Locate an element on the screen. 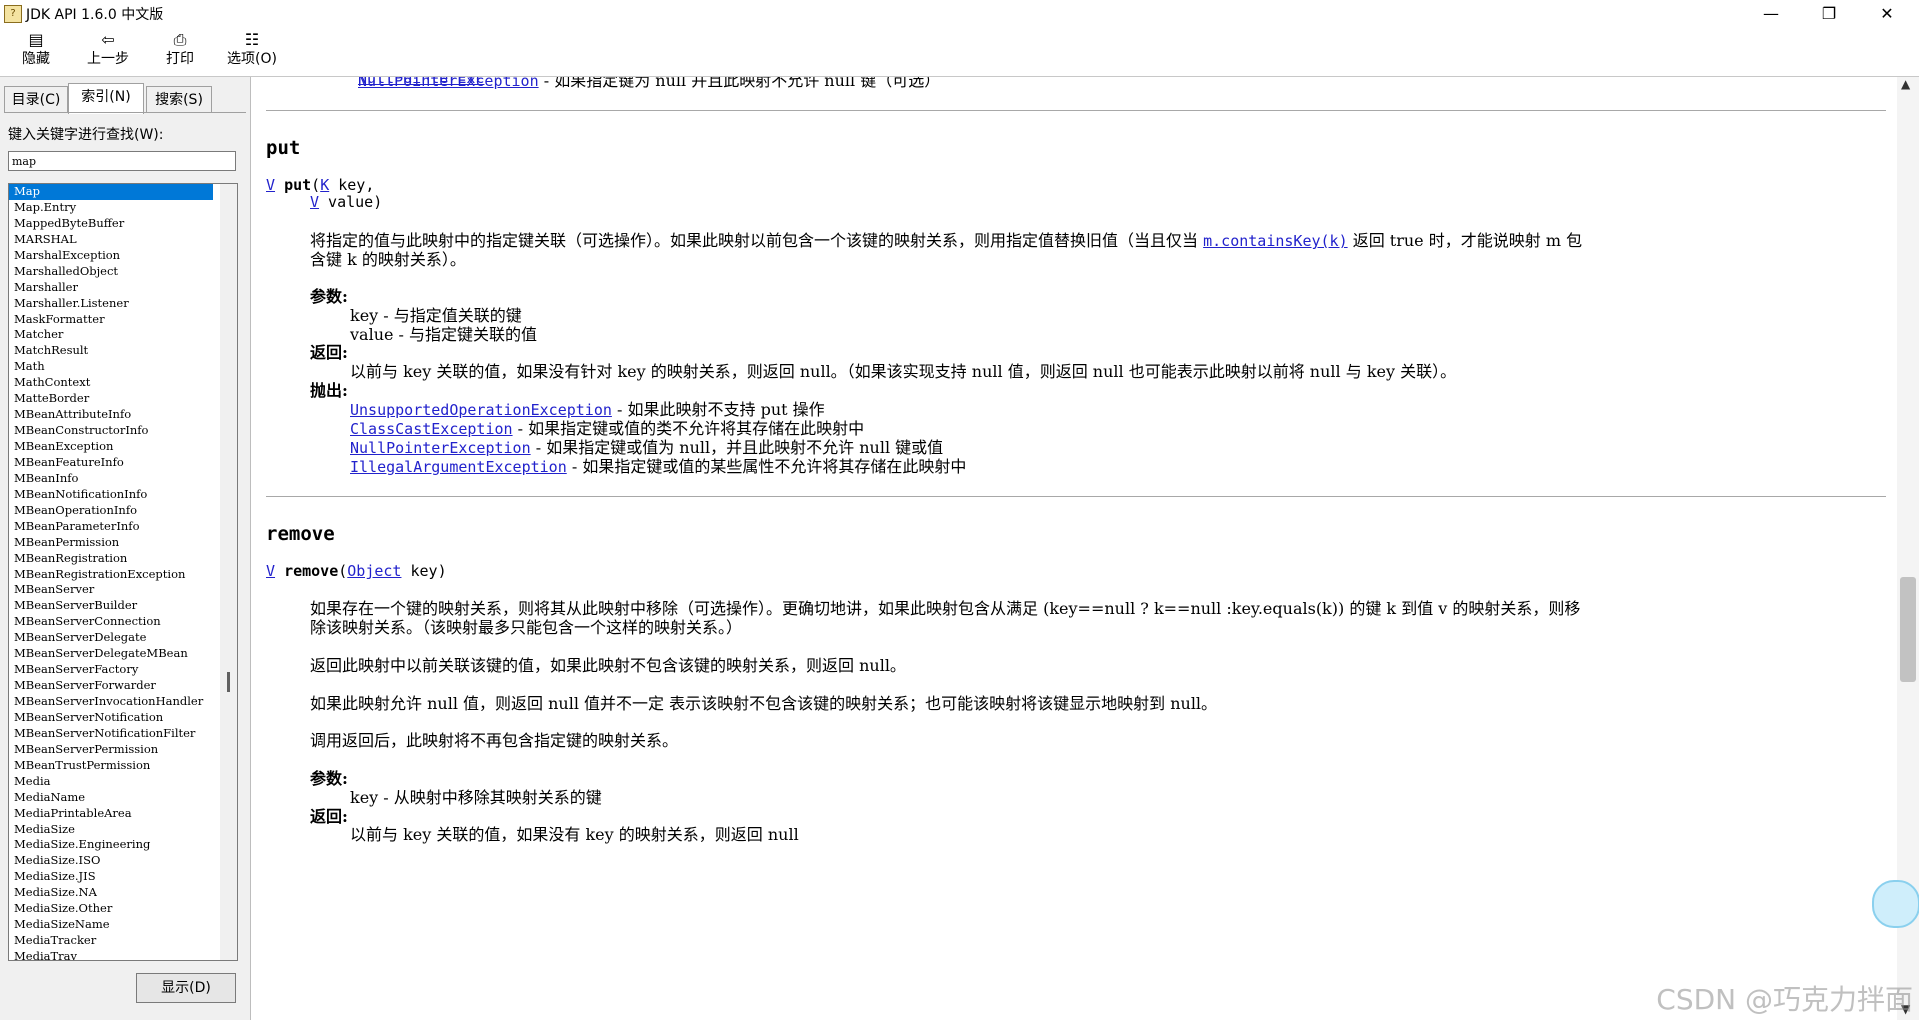 This screenshot has width=1919, height=1020. put-signature-2: V value) is located at coordinates (346, 202).